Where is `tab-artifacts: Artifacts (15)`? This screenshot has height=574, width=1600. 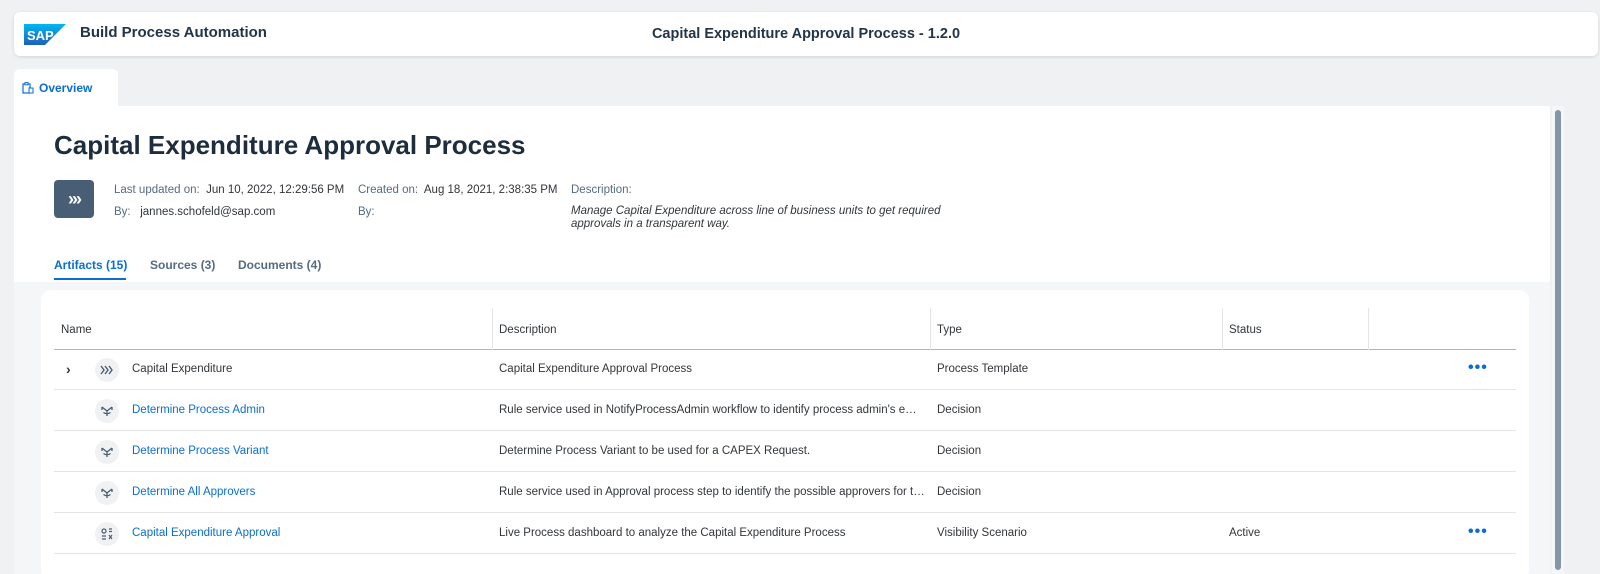 tab-artifacts: Artifacts (15) is located at coordinates (90, 265).